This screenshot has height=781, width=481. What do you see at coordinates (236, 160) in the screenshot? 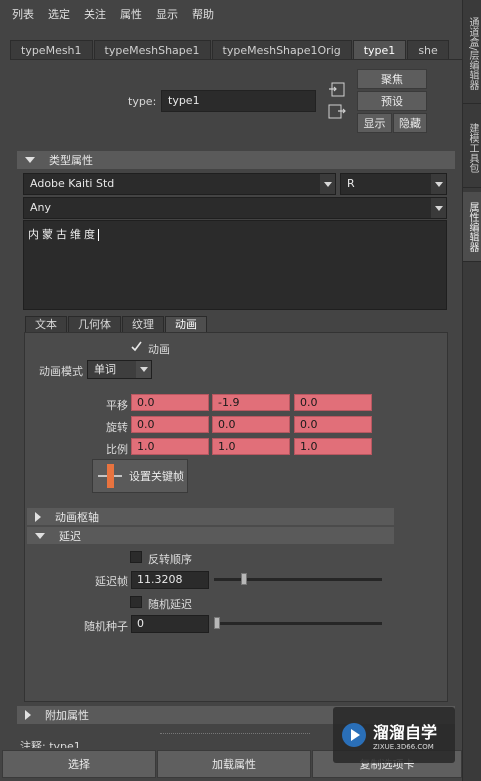
I see `section-type-attributes: 类型属性` at bounding box center [236, 160].